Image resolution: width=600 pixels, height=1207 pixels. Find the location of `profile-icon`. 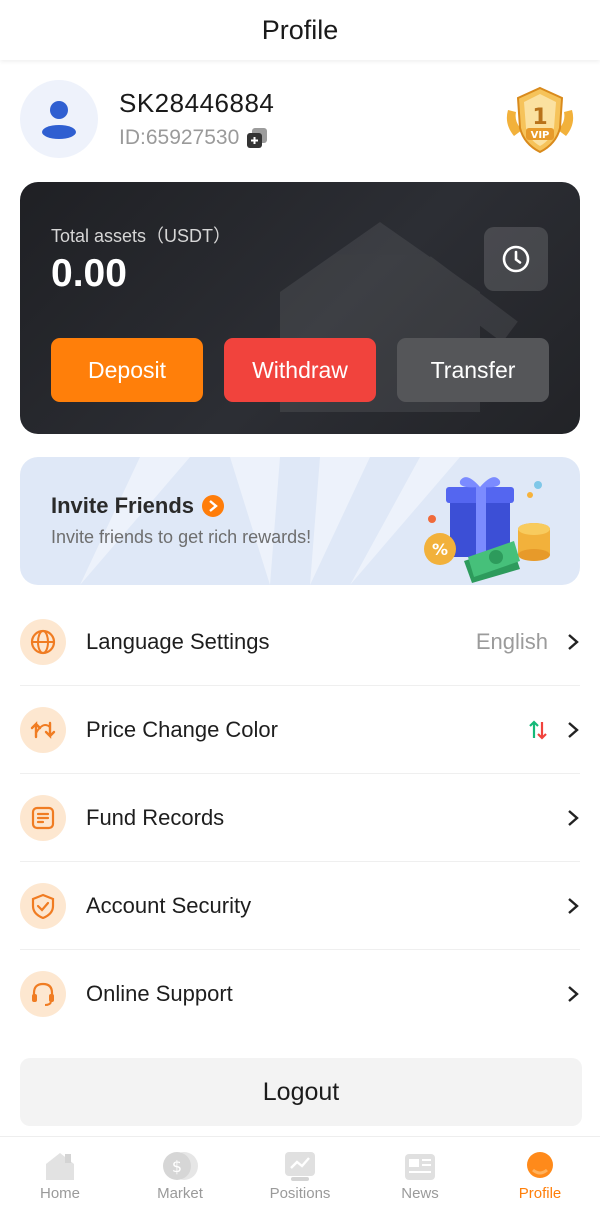

profile-icon is located at coordinates (540, 1166).